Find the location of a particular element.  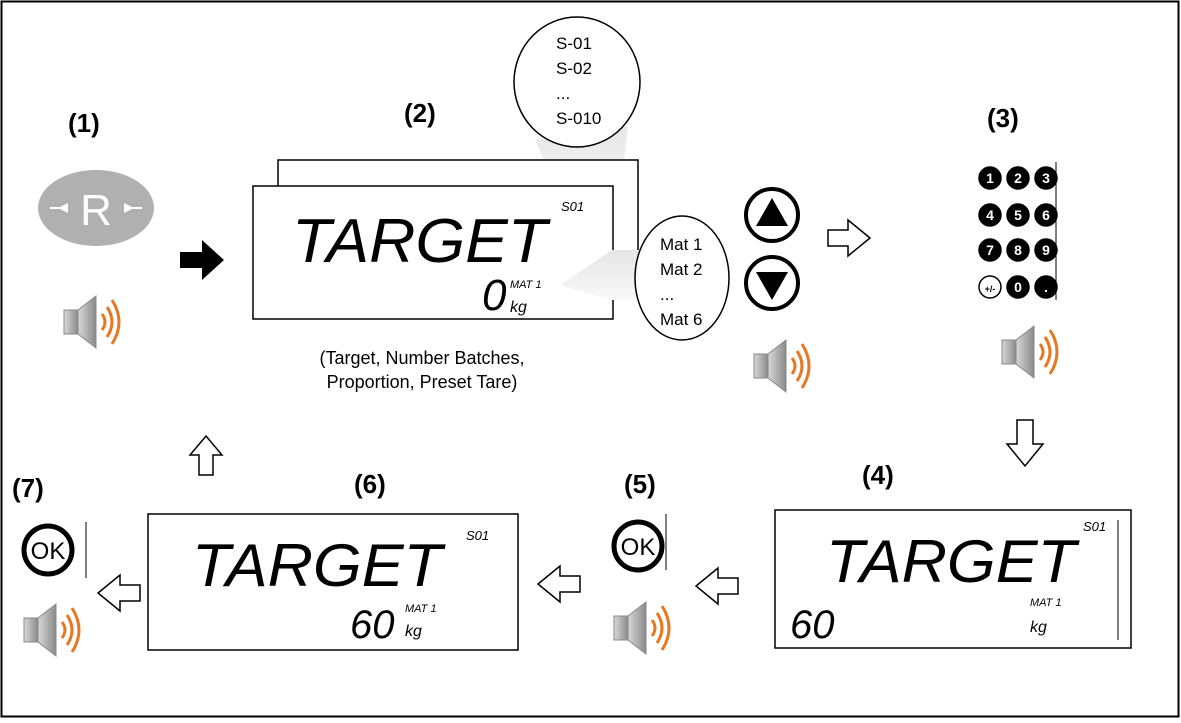

keypad-key-label: 5 is located at coordinates (1018, 215).